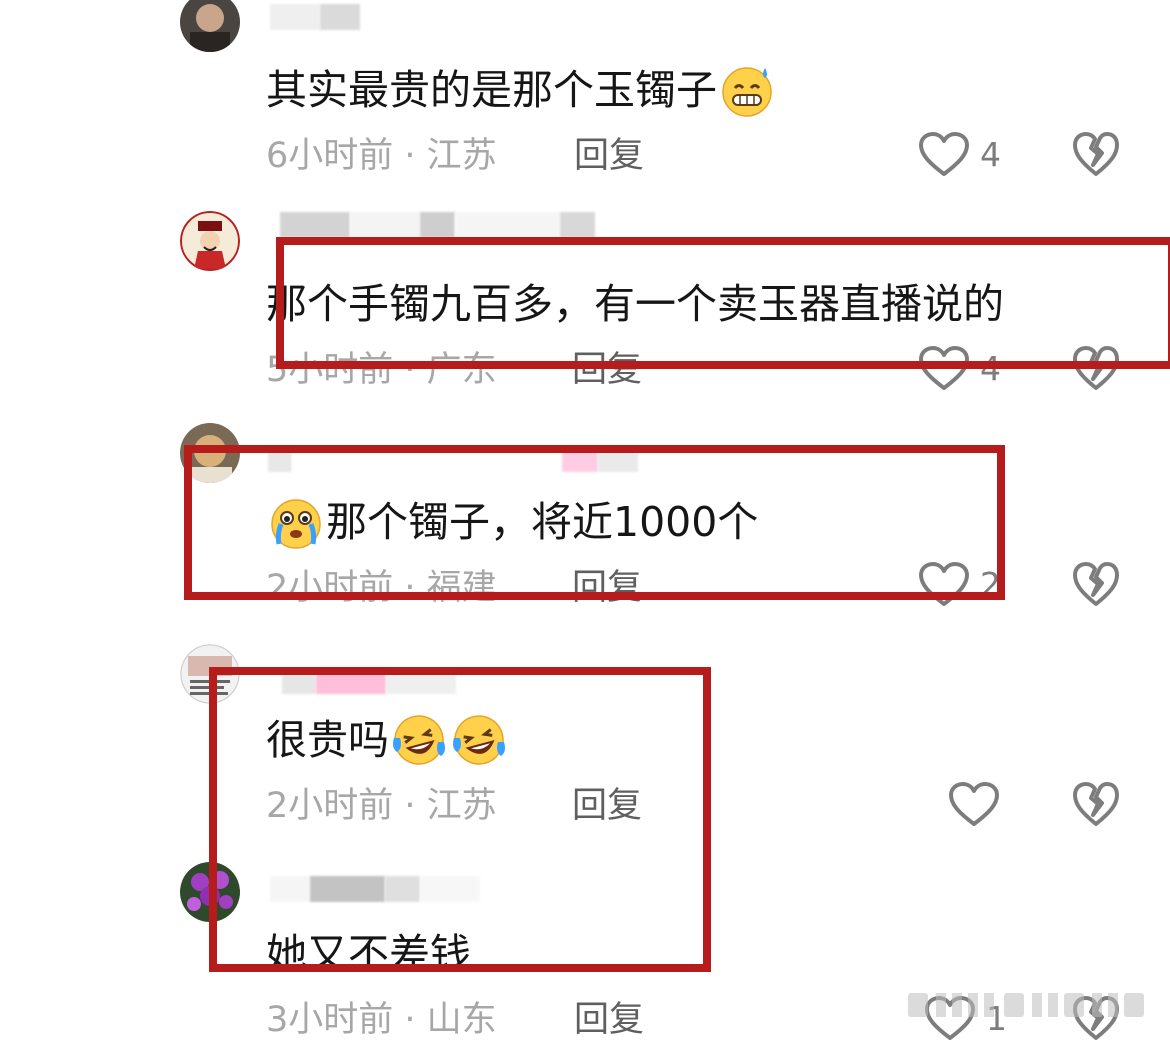 The height and width of the screenshot is (1046, 1170). I want to click on comment-text: 很贵吗, so click(387, 740).